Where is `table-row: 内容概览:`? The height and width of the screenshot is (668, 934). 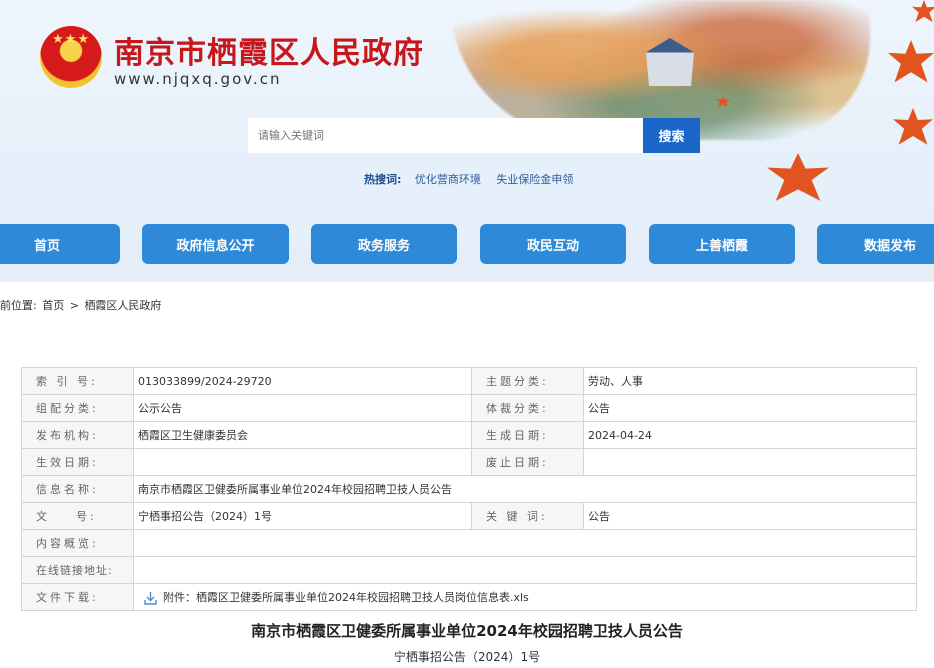
table-row: 内容概览: is located at coordinates (469, 543).